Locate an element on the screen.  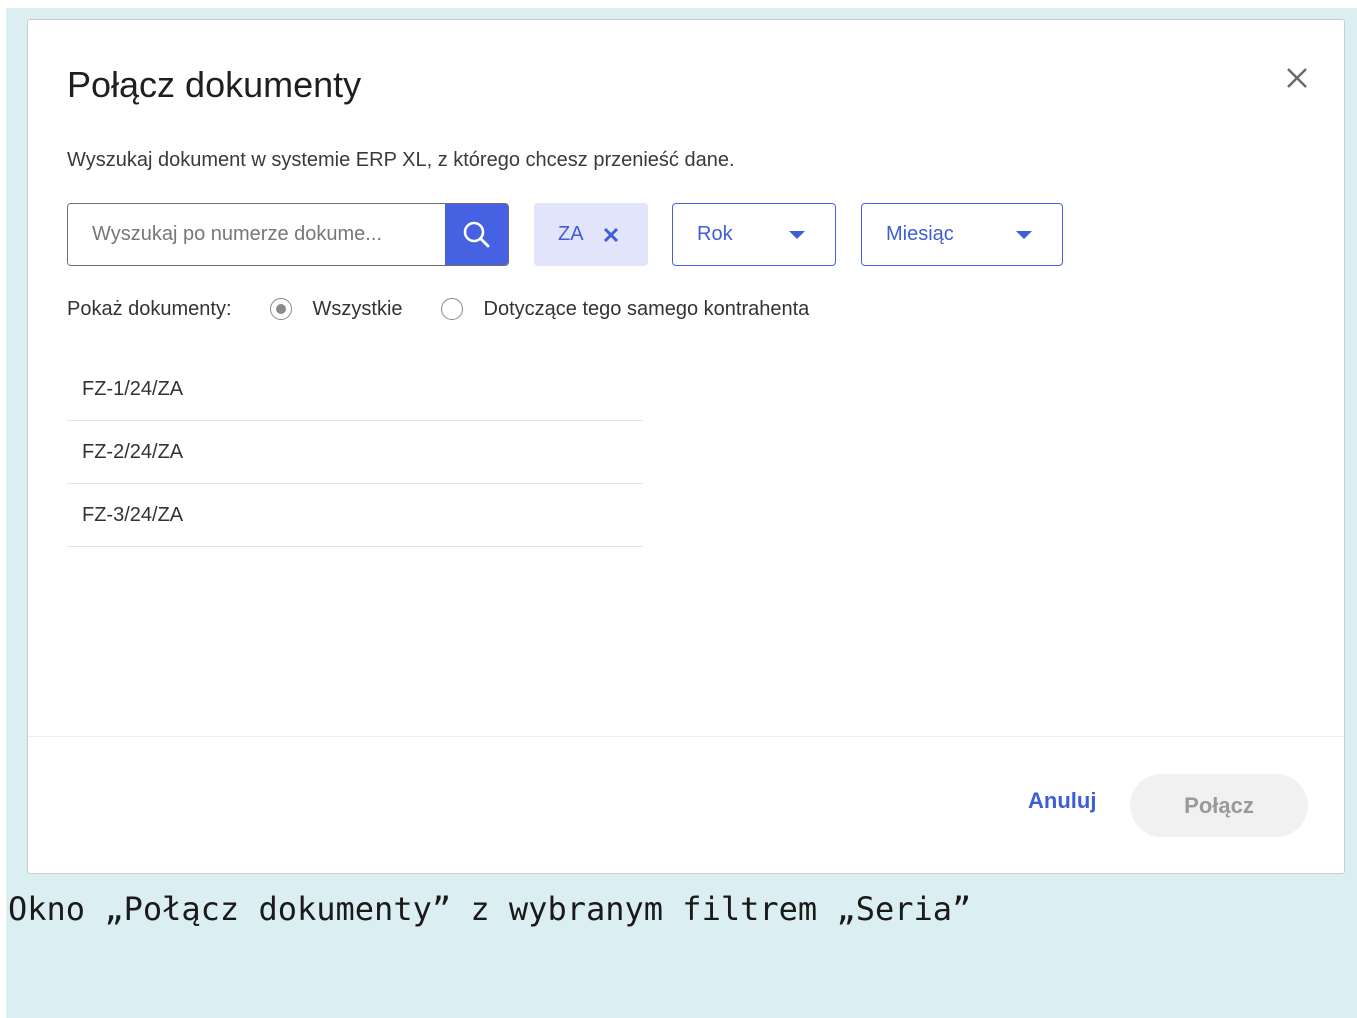
month-dropdown-label: Miesiąc is located at coordinates (920, 234).